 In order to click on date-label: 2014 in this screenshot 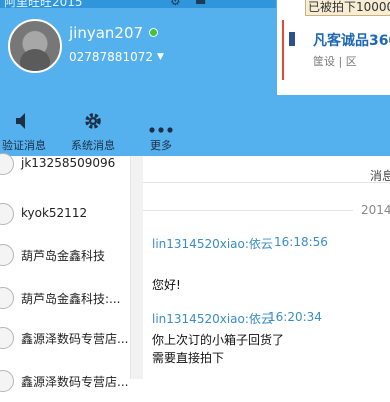, I will do `click(375, 210)`.